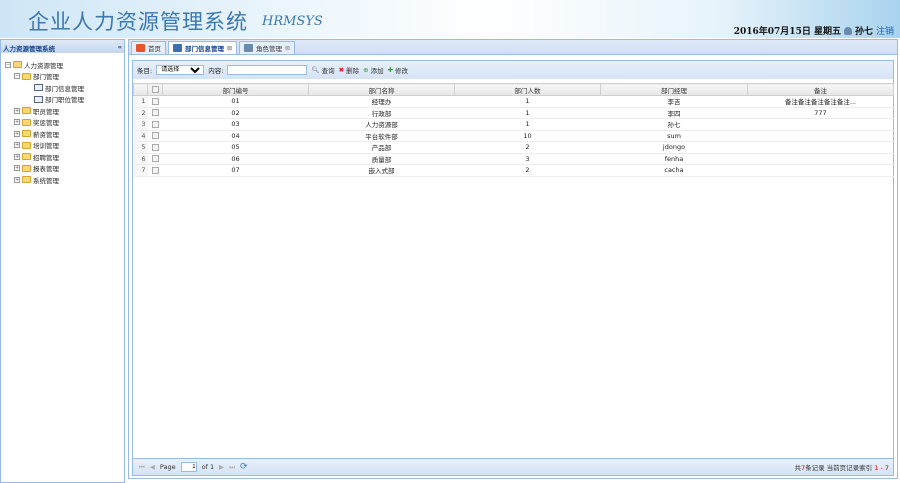 The image size is (900, 483). What do you see at coordinates (381, 89) in the screenshot?
I see `column-header: 部门名称` at bounding box center [381, 89].